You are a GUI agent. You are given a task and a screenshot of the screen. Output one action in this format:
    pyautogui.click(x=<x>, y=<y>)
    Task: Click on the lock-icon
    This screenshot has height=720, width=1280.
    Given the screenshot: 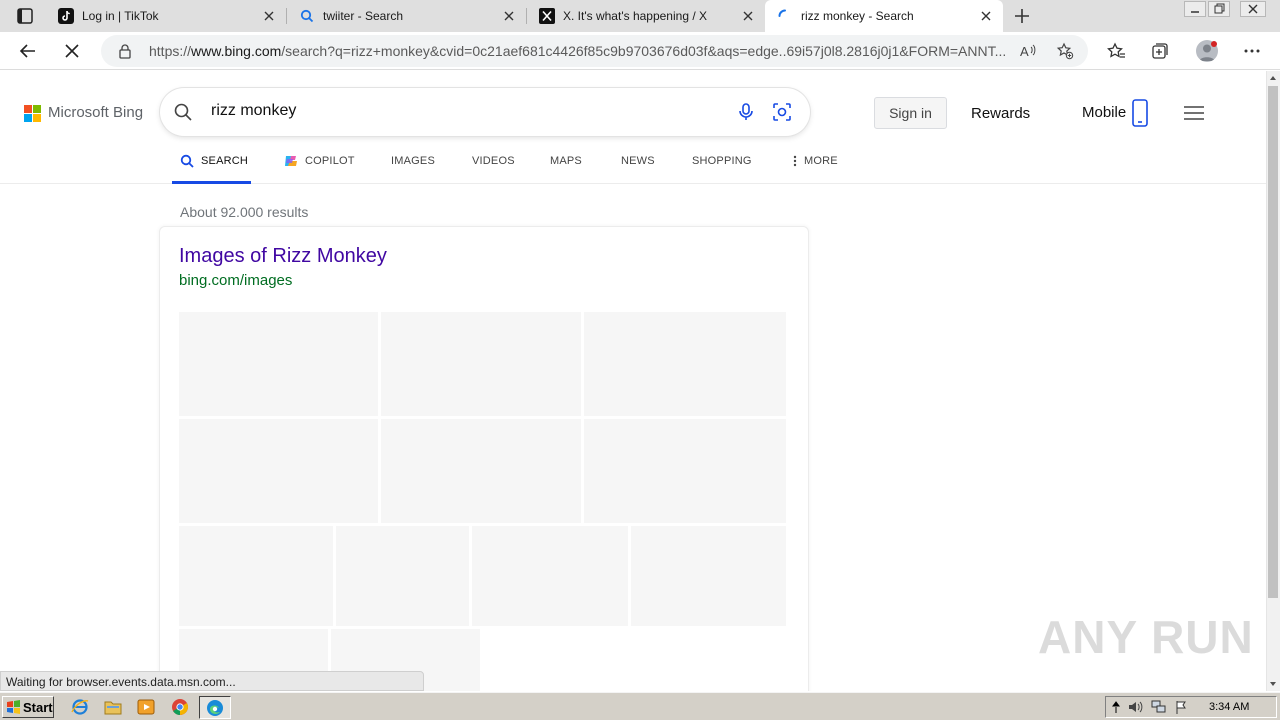 What is the action you would take?
    pyautogui.click(x=125, y=51)
    